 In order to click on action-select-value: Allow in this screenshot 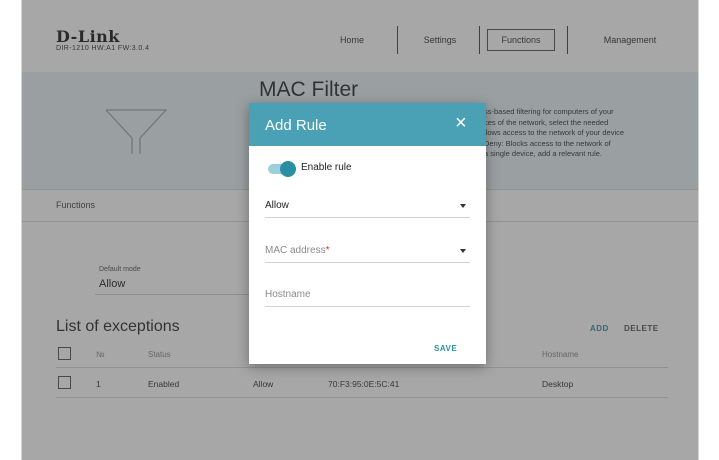, I will do `click(277, 205)`.